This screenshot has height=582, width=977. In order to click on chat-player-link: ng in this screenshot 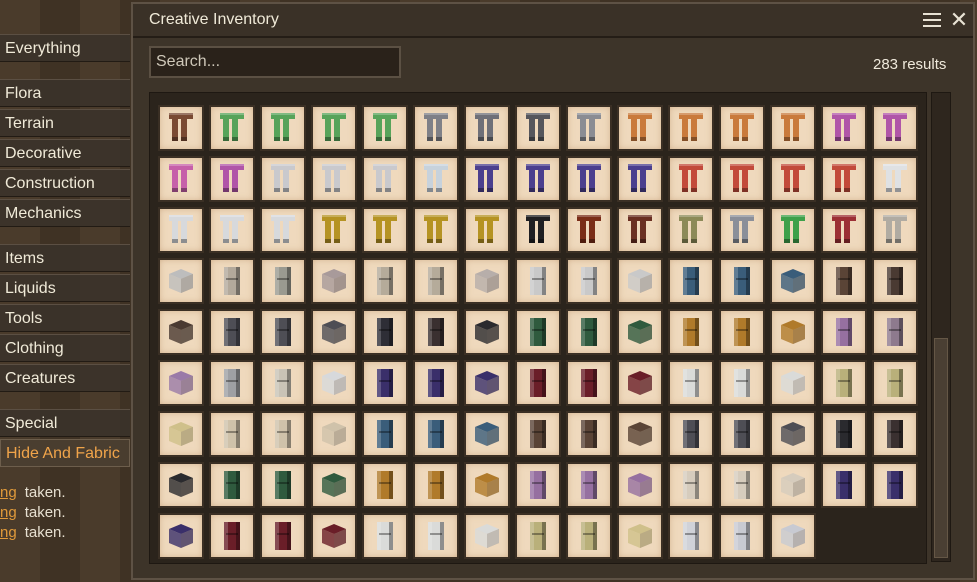, I will do `click(8, 492)`.